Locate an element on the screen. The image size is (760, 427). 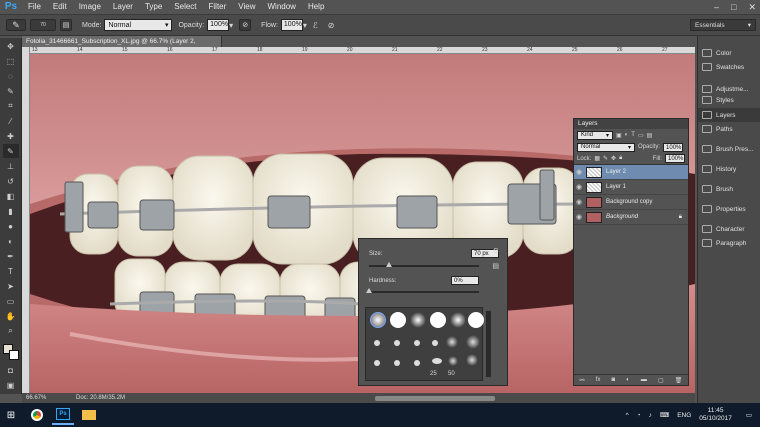
adjustment-layer-icon: ◐ is located at coordinates (628, 380).